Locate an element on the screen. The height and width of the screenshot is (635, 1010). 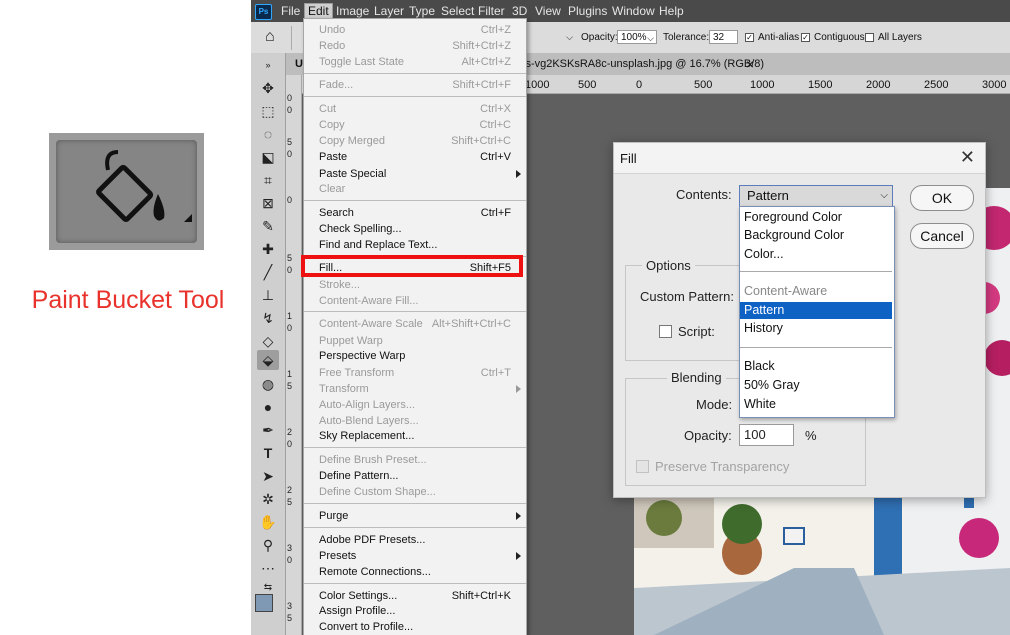
dodge-tool-icon: ● is located at coordinates (268, 407).